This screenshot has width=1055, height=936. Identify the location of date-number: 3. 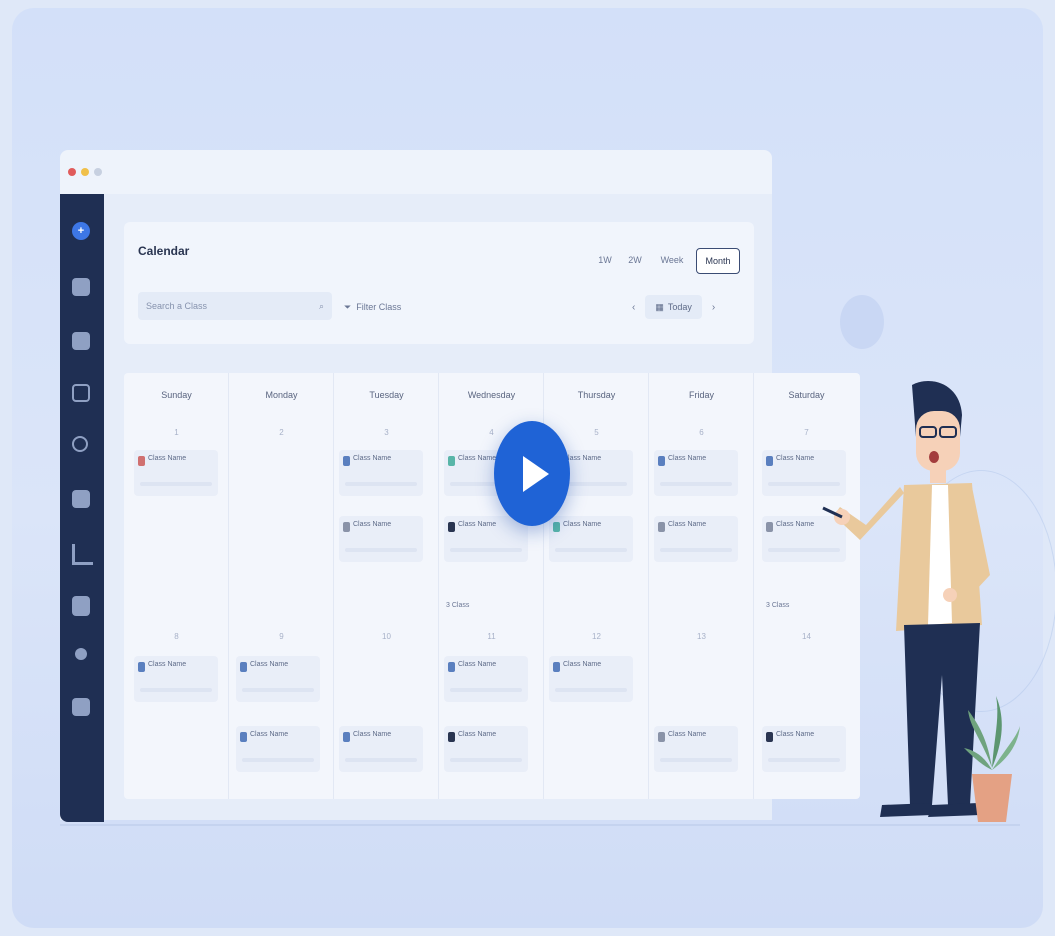
(386, 432).